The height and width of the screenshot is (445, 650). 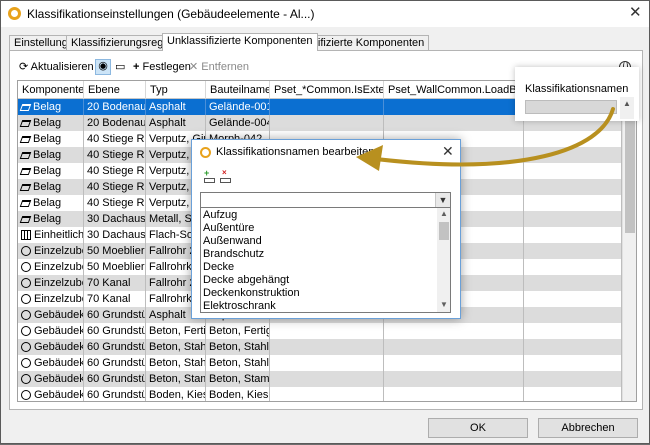 What do you see at coordinates (239, 306) in the screenshot?
I see `dropdown-option: Elektroschrank` at bounding box center [239, 306].